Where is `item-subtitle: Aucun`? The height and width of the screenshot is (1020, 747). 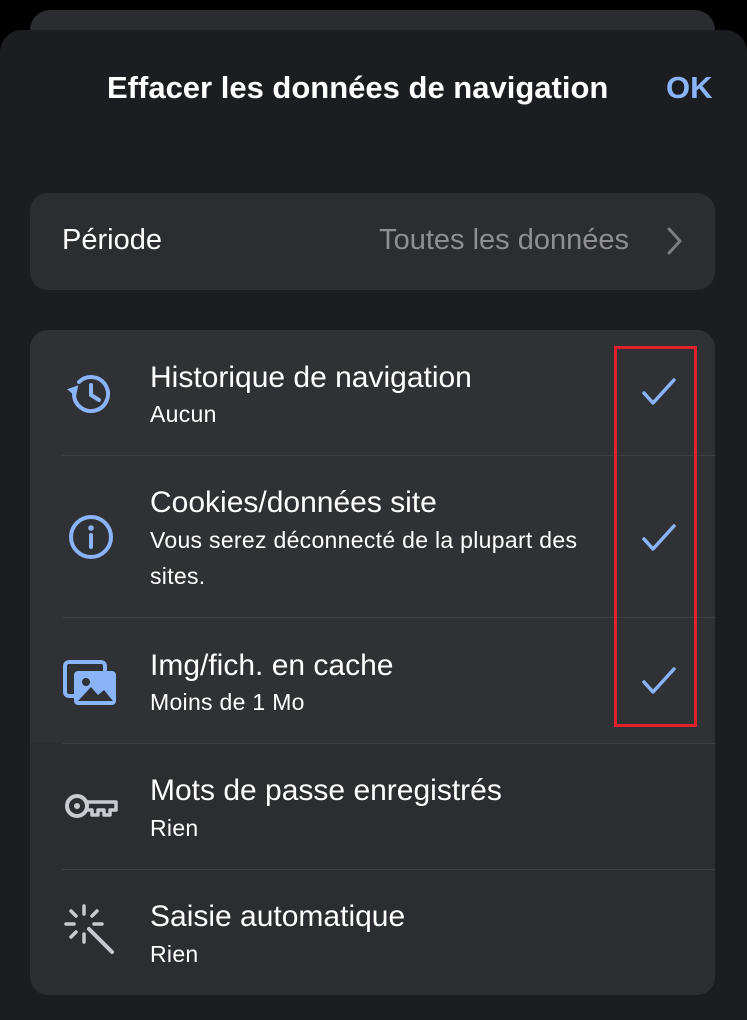
item-subtitle: Aucun is located at coordinates (183, 414).